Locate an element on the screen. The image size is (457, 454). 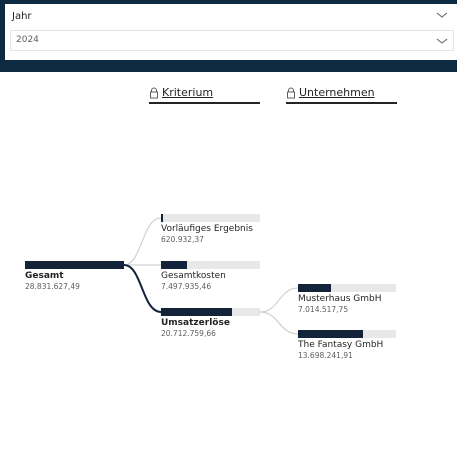
tree-node-umsatzerloese: Umsatzerlöse 20.712.759,66 is located at coordinates (210, 325).